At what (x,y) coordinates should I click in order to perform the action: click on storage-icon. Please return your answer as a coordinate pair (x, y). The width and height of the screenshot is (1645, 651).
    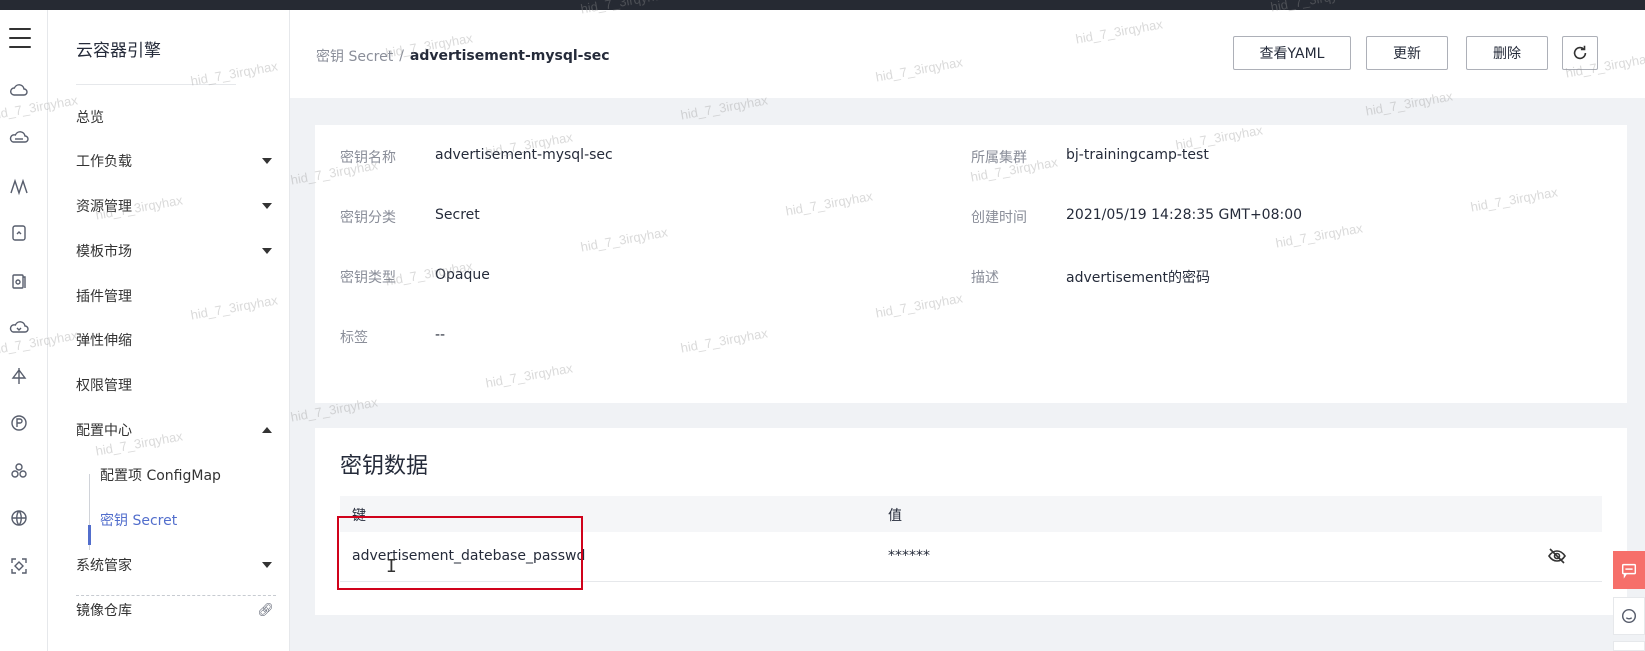
    Looking at the image, I should click on (19, 233).